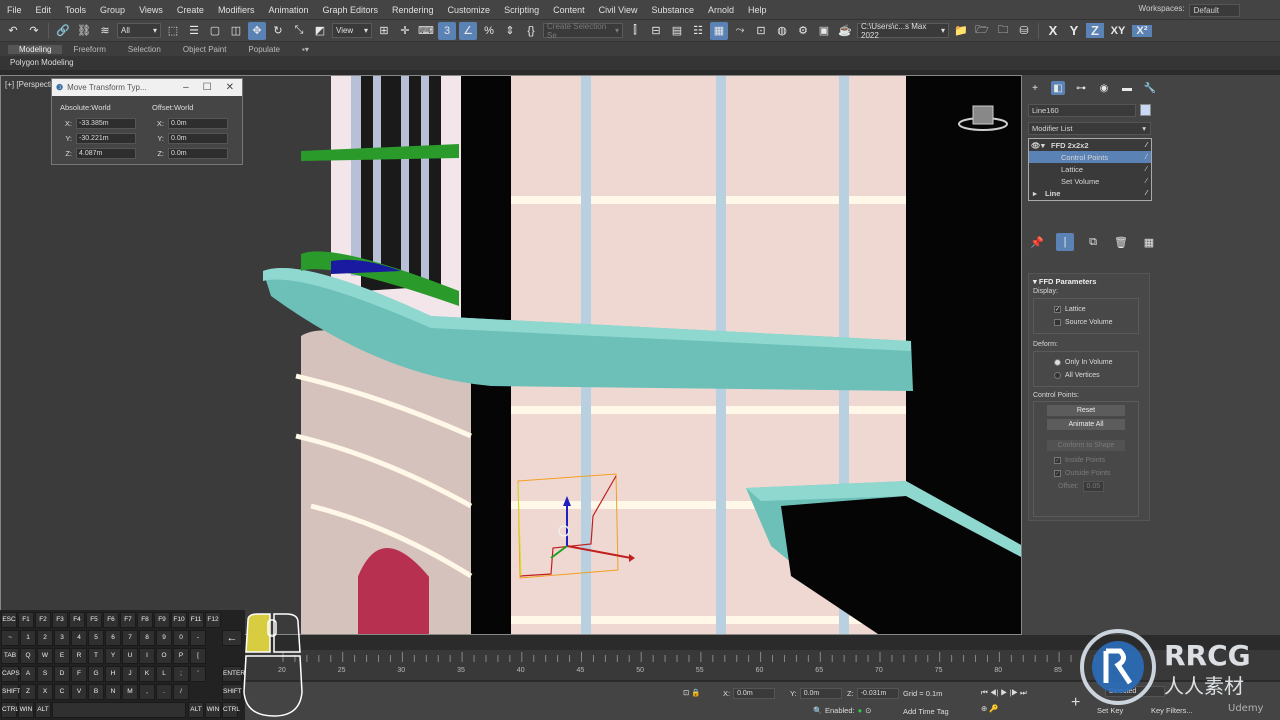 The width and height of the screenshot is (1280, 720). Describe the element at coordinates (820, 693) in the screenshot. I see `y-field: 0.0m` at that location.